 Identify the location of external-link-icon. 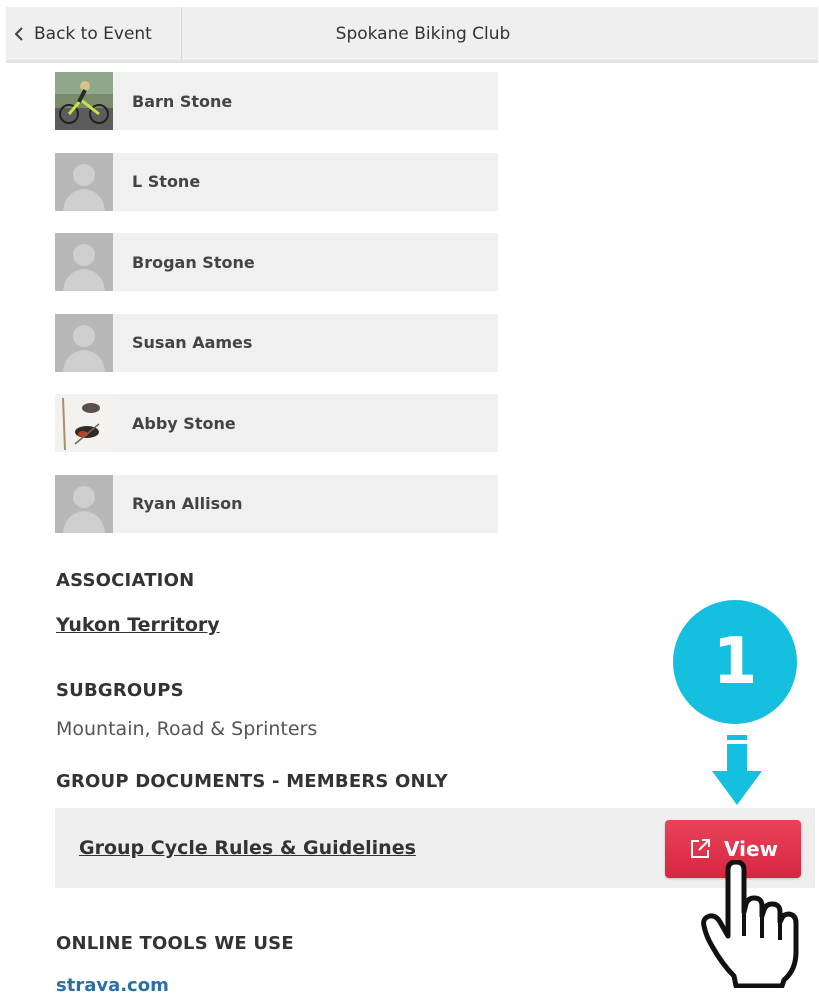
(700, 848).